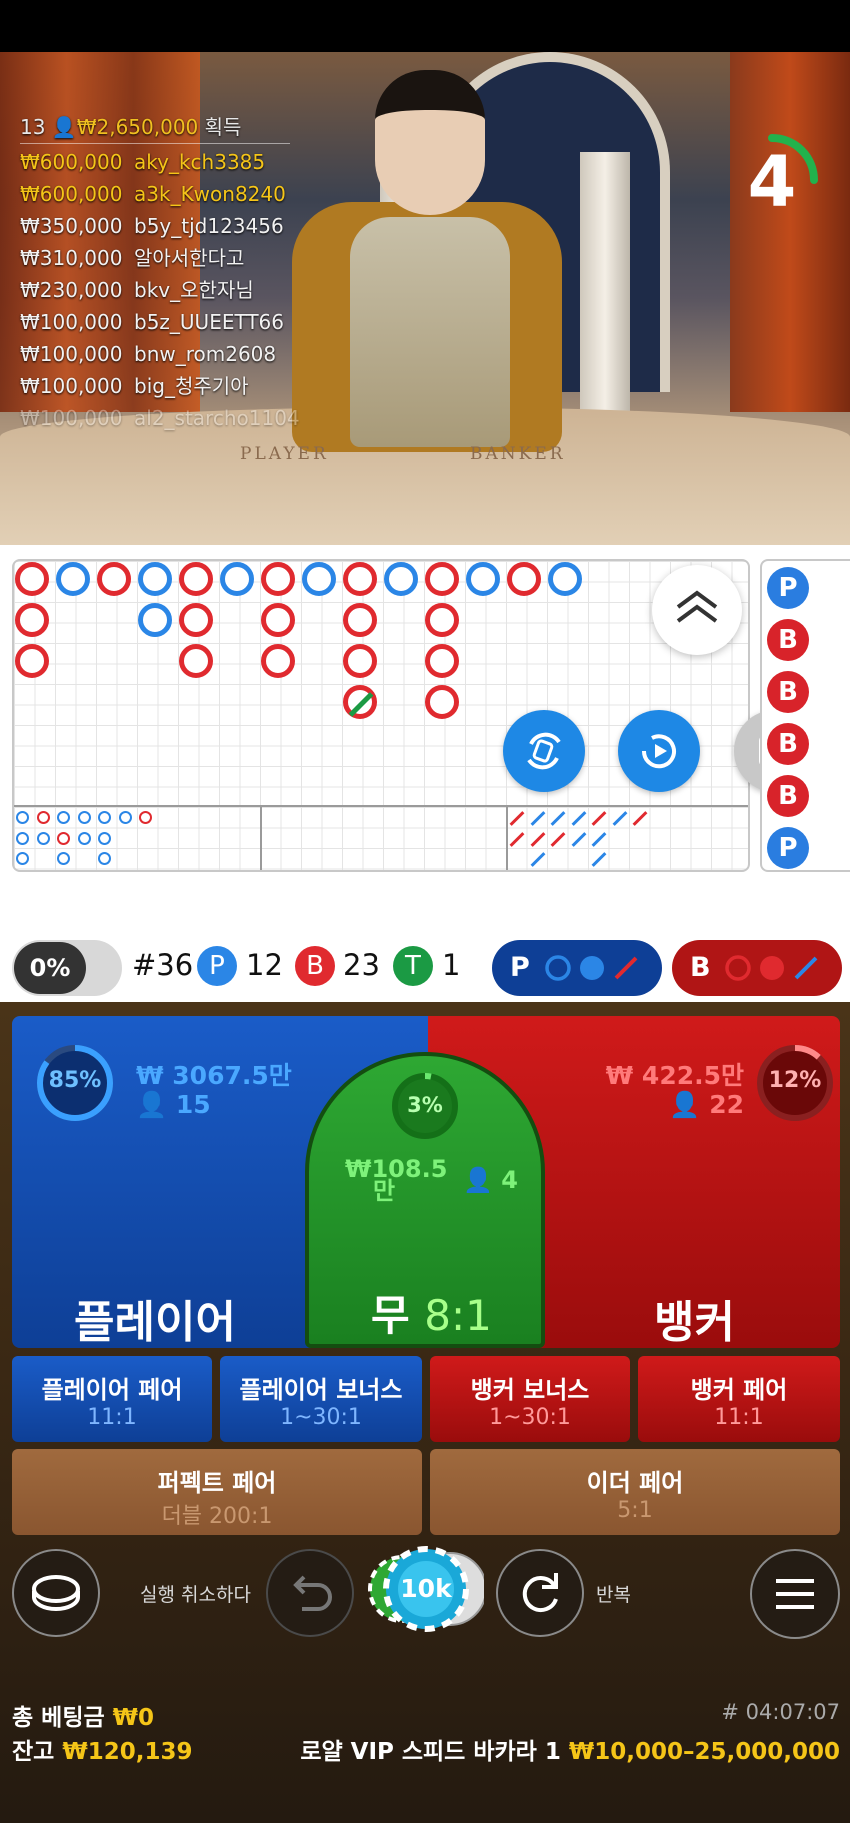 The image size is (850, 1823). Describe the element at coordinates (544, 751) in the screenshot. I see `ask-player-button` at that location.